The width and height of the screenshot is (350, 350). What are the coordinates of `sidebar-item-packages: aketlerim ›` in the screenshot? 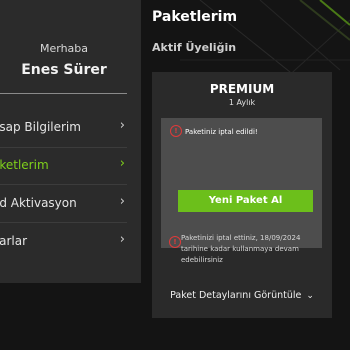 It's located at (63, 166).